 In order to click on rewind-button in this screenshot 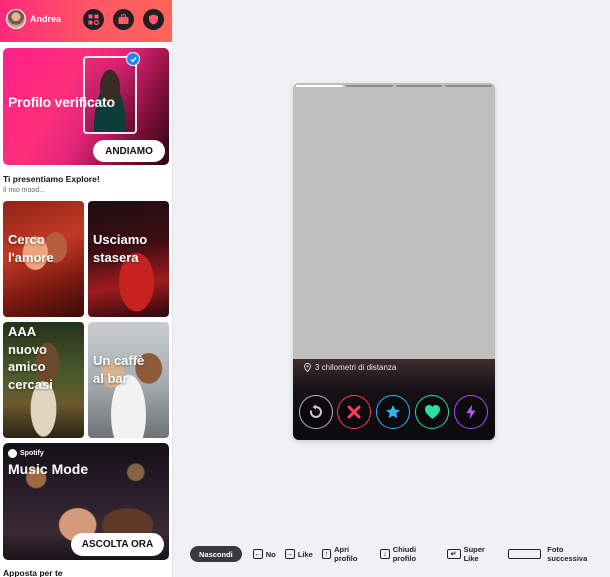, I will do `click(316, 412)`.